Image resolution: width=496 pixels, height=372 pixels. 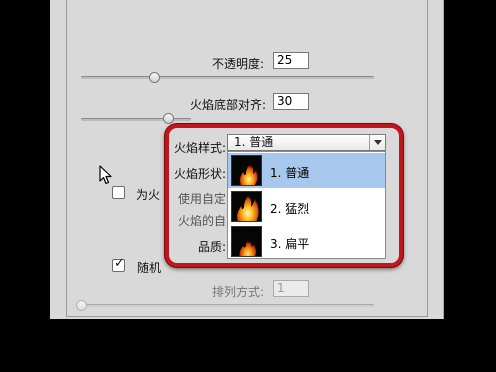 I want to click on flame-bottom-align-label: 火焰底部对齐:, so click(x=228, y=105).